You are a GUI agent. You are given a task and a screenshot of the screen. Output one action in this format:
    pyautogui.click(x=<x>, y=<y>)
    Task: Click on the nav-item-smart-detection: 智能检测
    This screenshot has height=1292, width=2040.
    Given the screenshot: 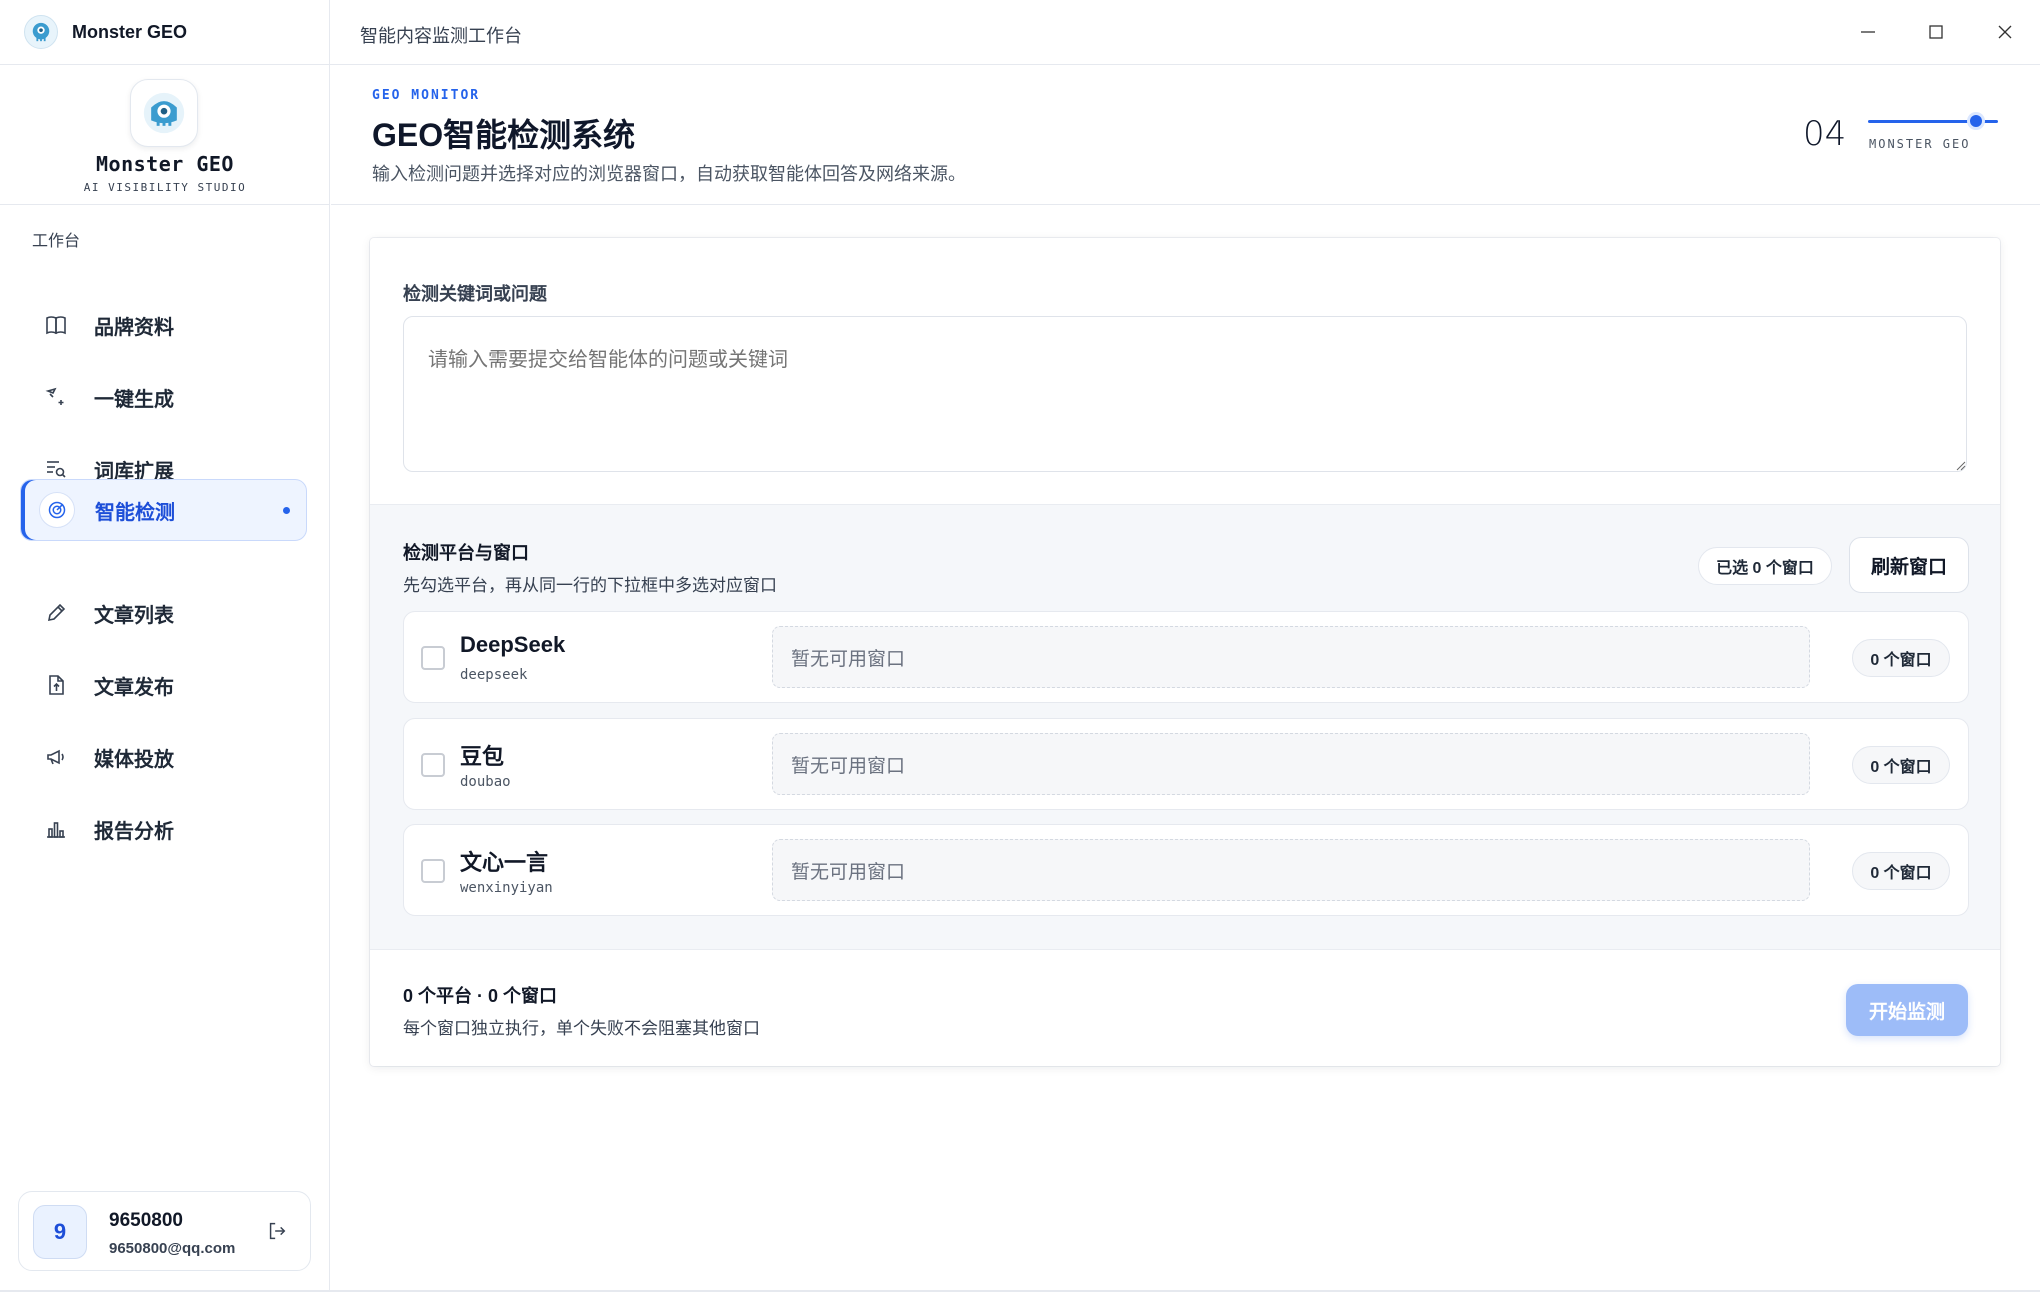 What is the action you would take?
    pyautogui.click(x=163, y=510)
    